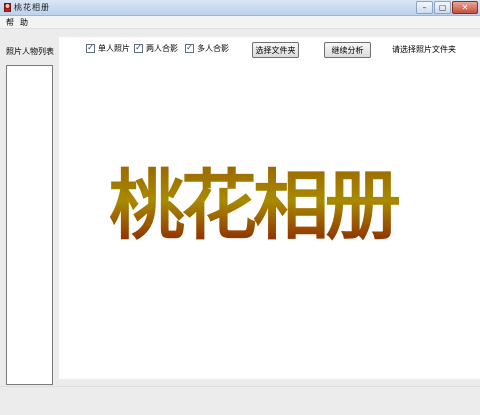 The height and width of the screenshot is (415, 480). Describe the element at coordinates (32, 7) in the screenshot. I see `window-title: 桃花相册` at that location.